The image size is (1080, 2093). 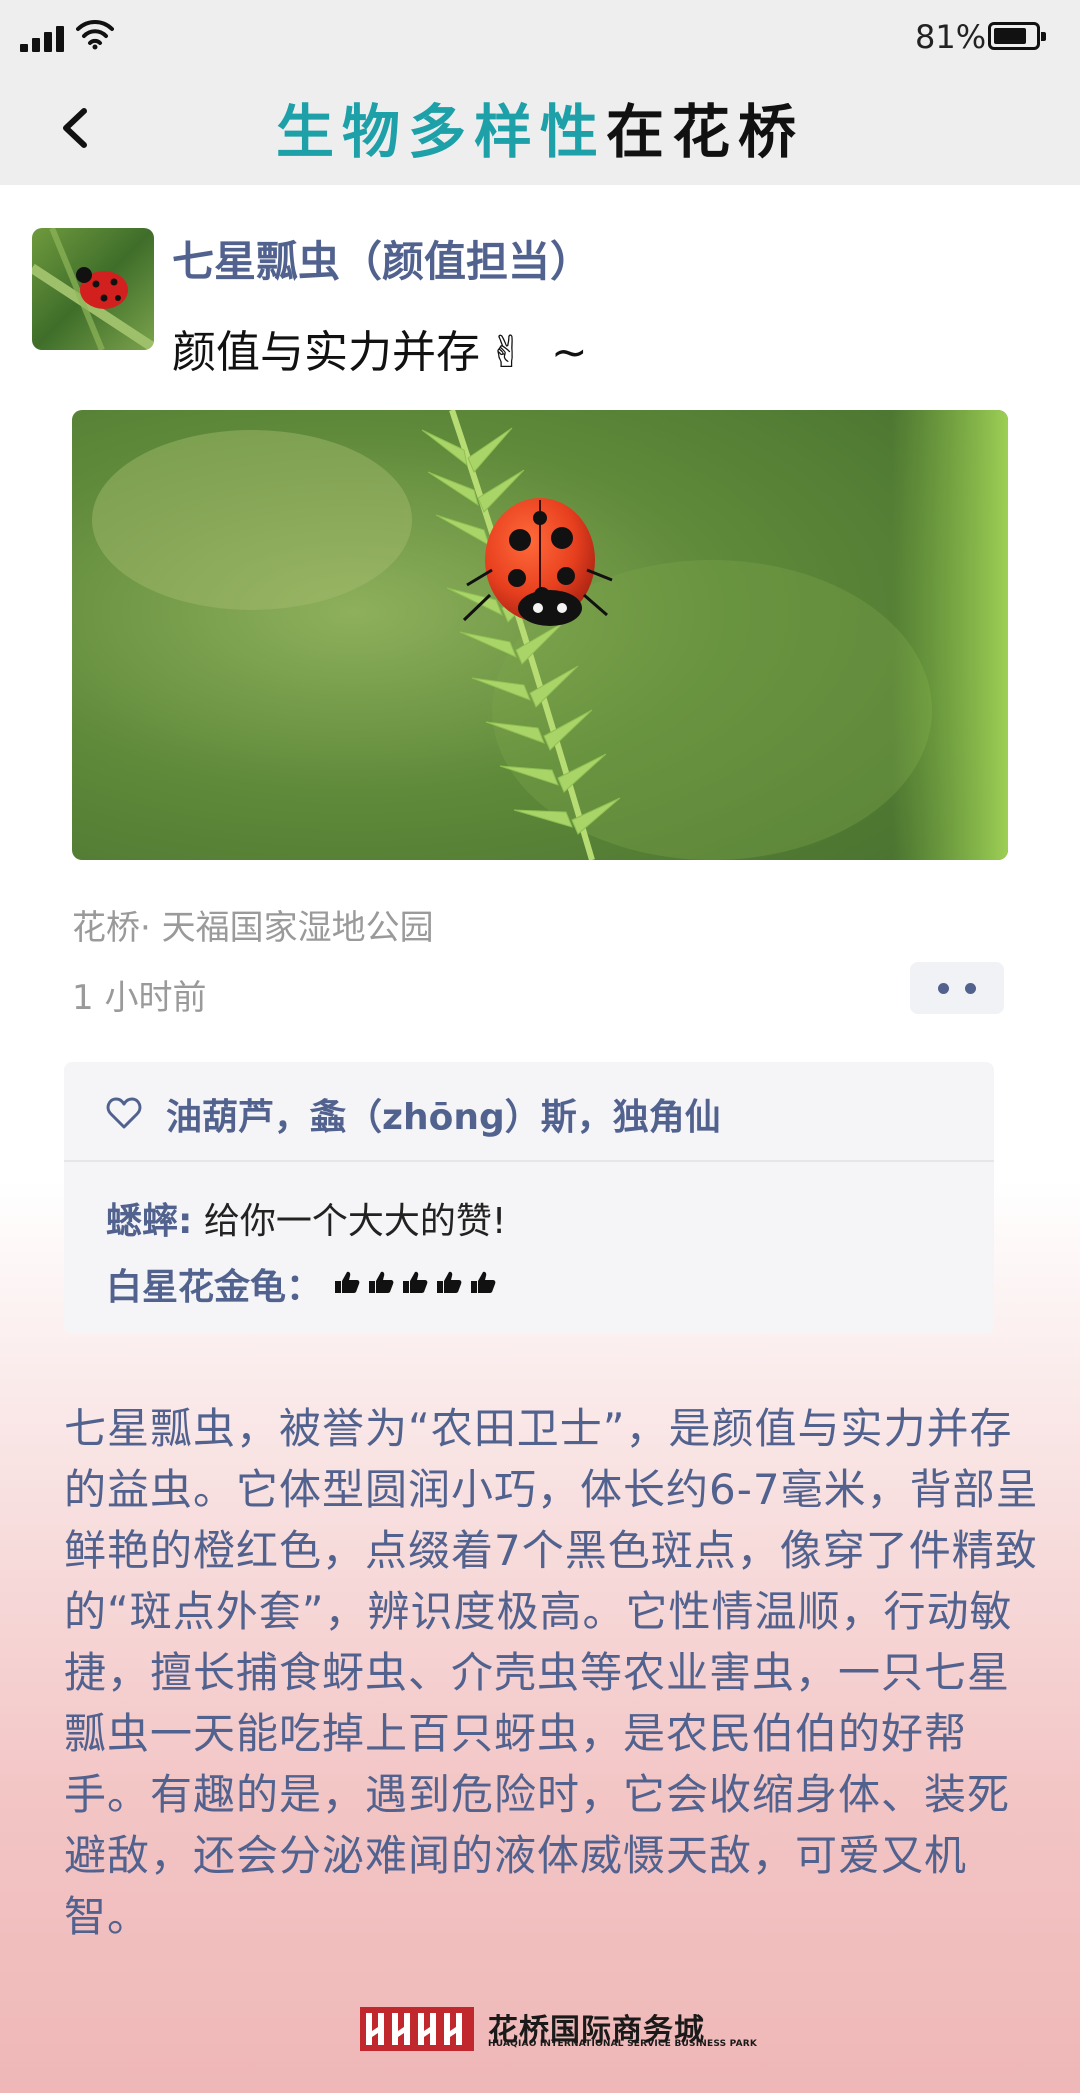 What do you see at coordinates (382, 258) in the screenshot?
I see `post-title: 七星瓢虫（颜值担当）` at bounding box center [382, 258].